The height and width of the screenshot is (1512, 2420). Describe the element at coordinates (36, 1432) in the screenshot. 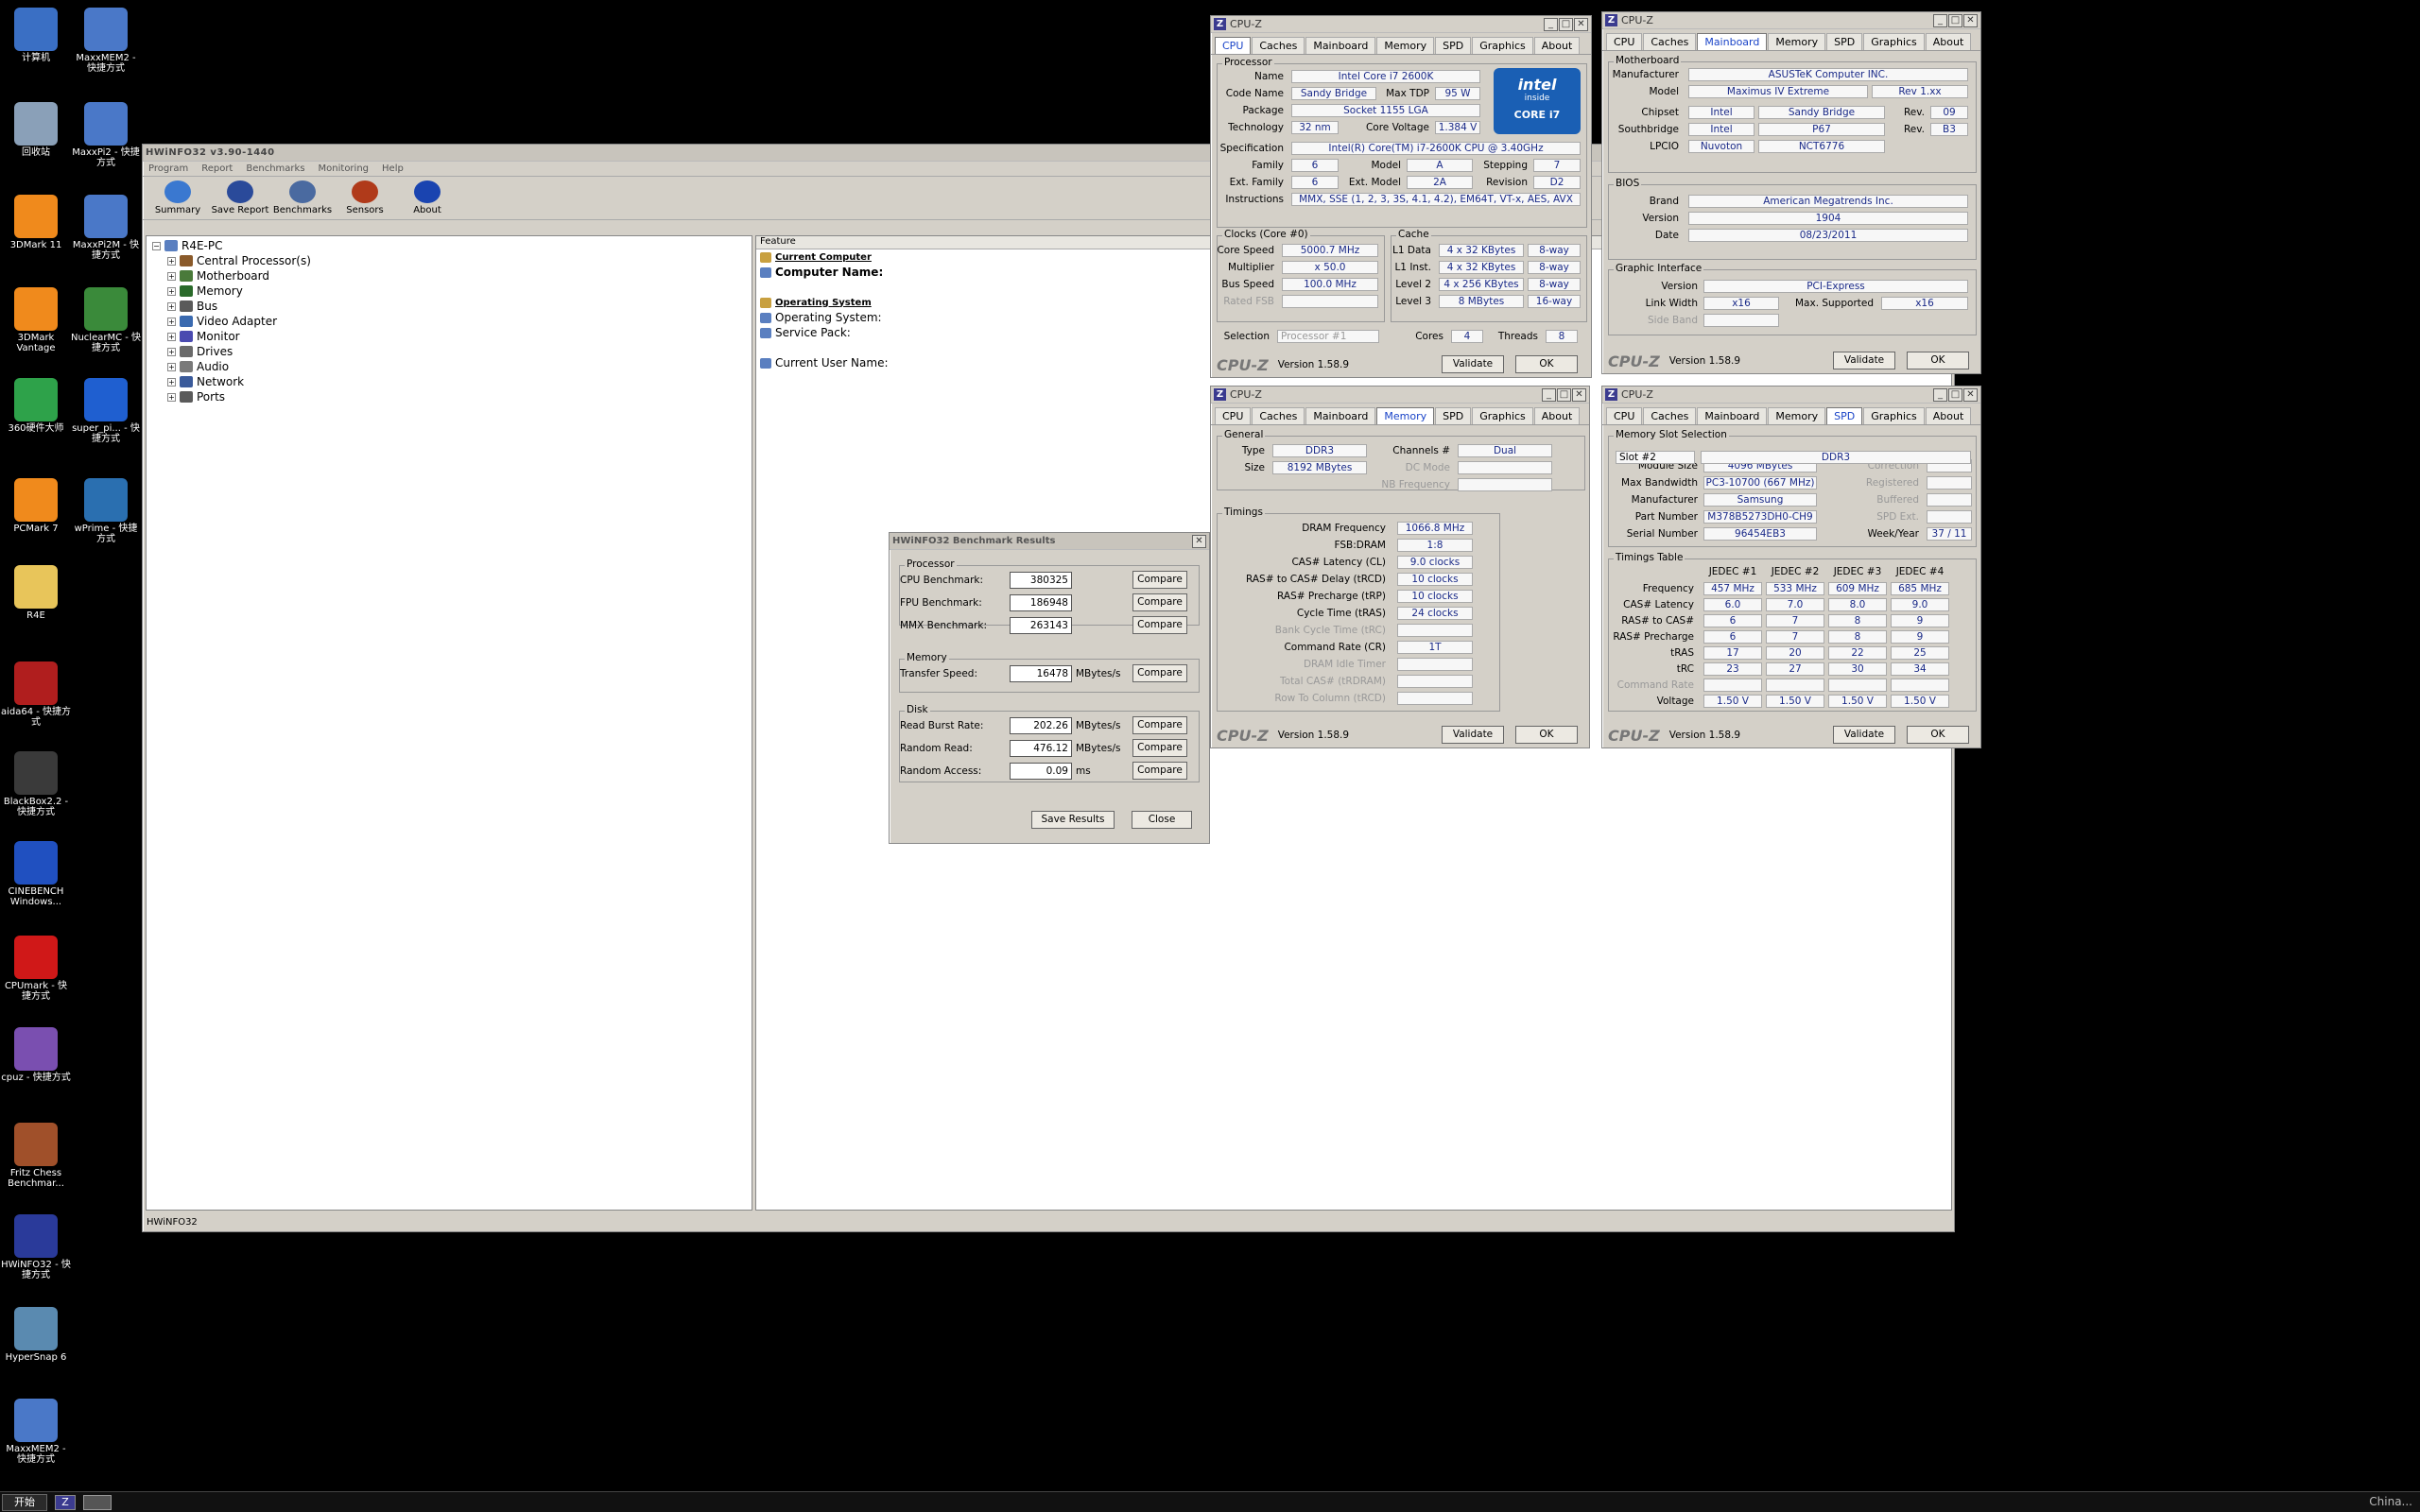

I see `desktop-icon: MaxxMEM2 - 快捷方式` at that location.